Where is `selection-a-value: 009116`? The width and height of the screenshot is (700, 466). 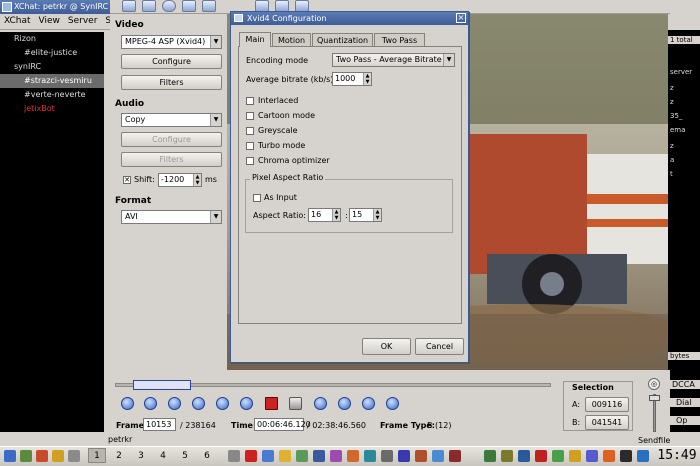 selection-a-value: 009116 is located at coordinates (607, 404).